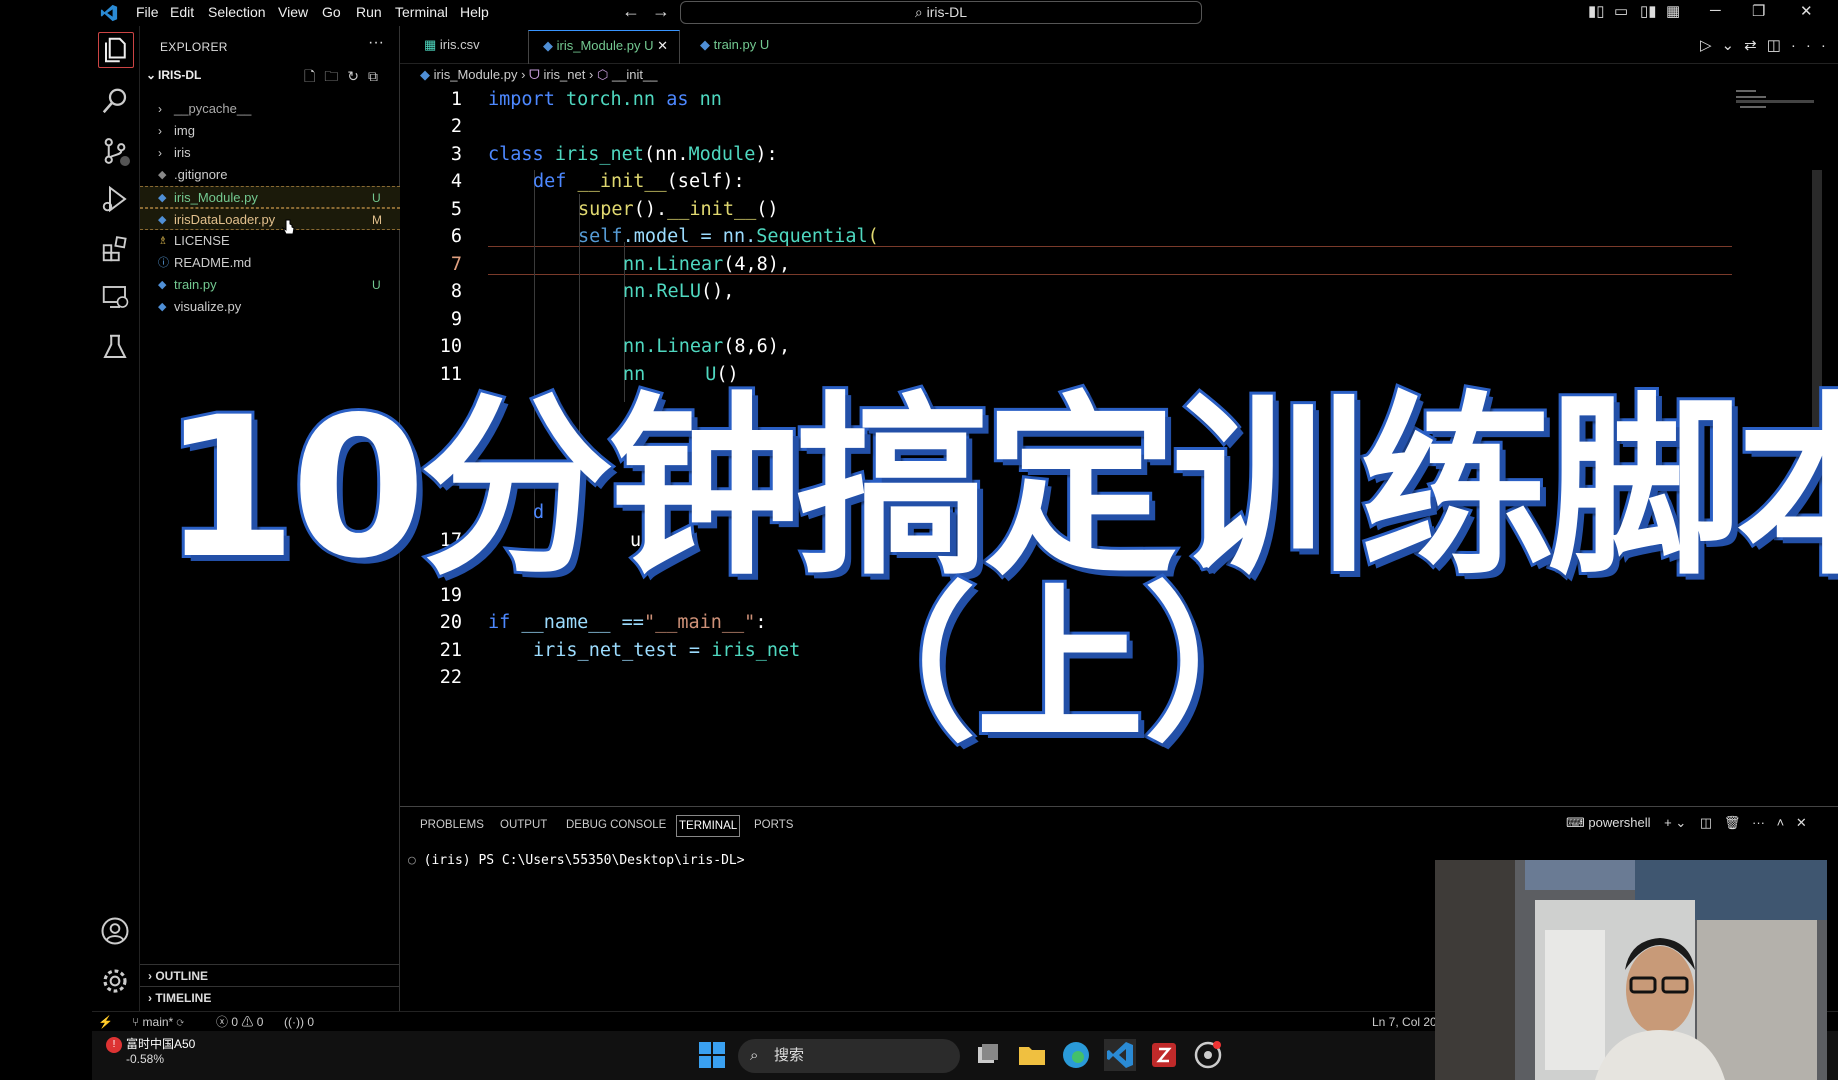  What do you see at coordinates (270, 197) in the screenshot?
I see `tree-item-iris-module: ◆ iris_Module.py U` at bounding box center [270, 197].